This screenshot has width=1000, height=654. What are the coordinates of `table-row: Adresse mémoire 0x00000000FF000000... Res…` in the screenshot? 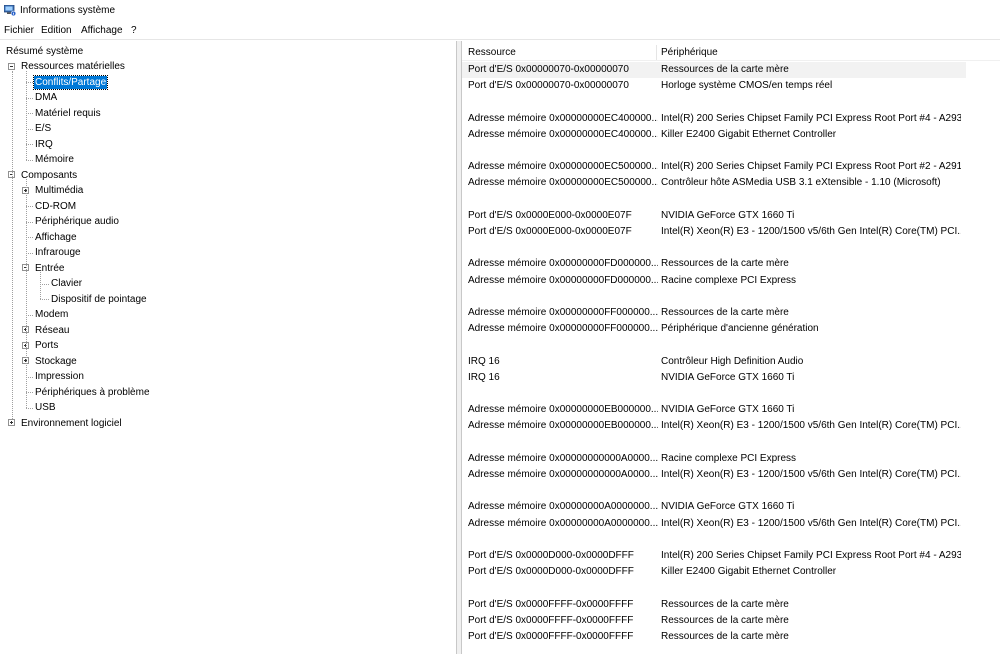 It's located at (714, 313).